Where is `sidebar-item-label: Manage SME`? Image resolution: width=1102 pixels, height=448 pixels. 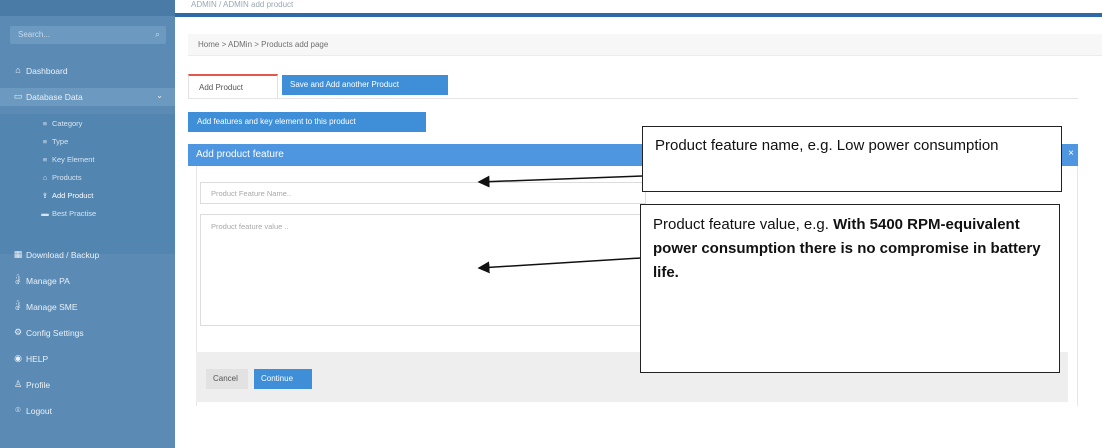 sidebar-item-label: Manage SME is located at coordinates (52, 307).